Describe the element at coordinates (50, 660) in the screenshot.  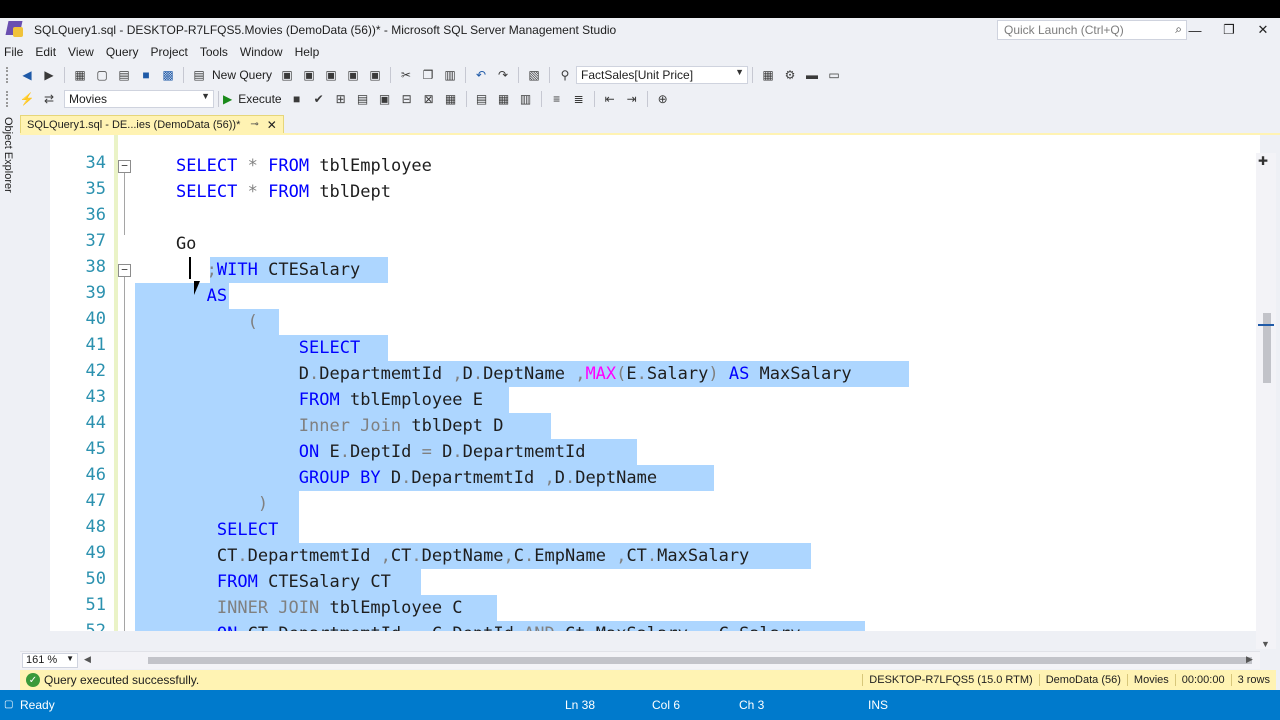
I see `zoom-select: 161 % ▼` at that location.